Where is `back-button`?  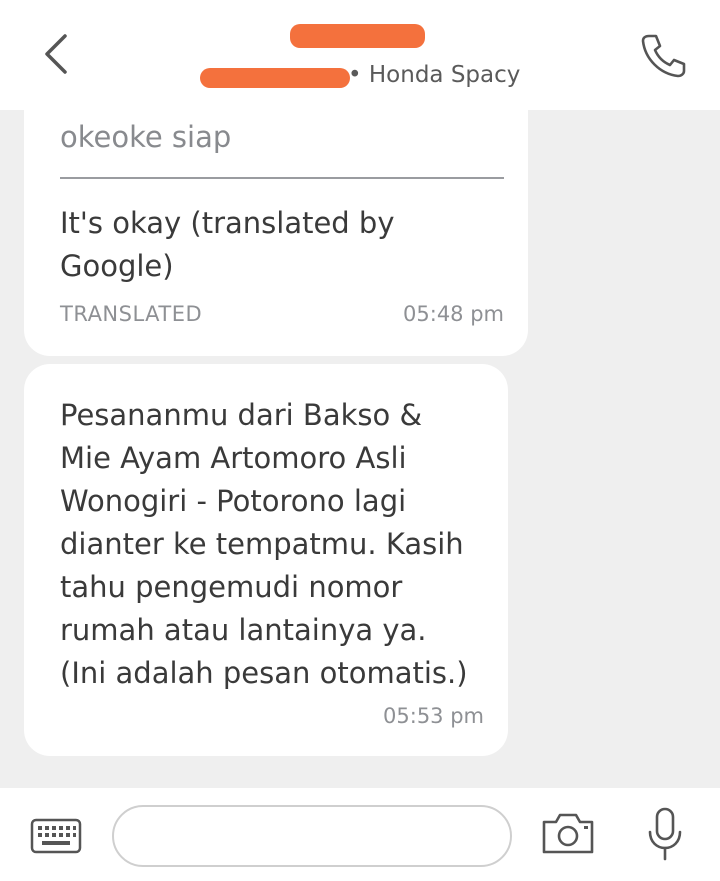
back-button is located at coordinates (56, 54).